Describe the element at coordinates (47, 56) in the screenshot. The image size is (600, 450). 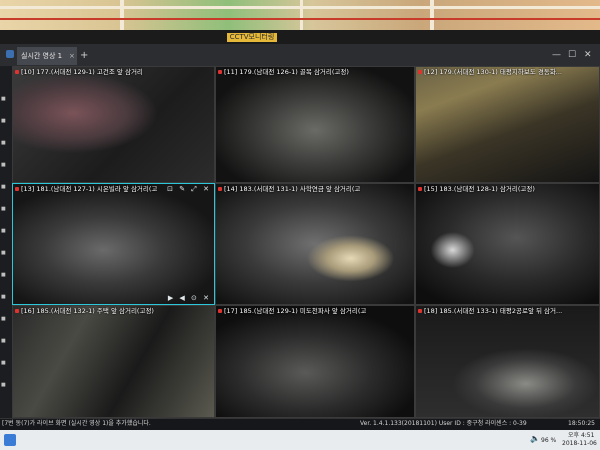
I see `tab-live-video-1: 실시간 영상 1` at that location.